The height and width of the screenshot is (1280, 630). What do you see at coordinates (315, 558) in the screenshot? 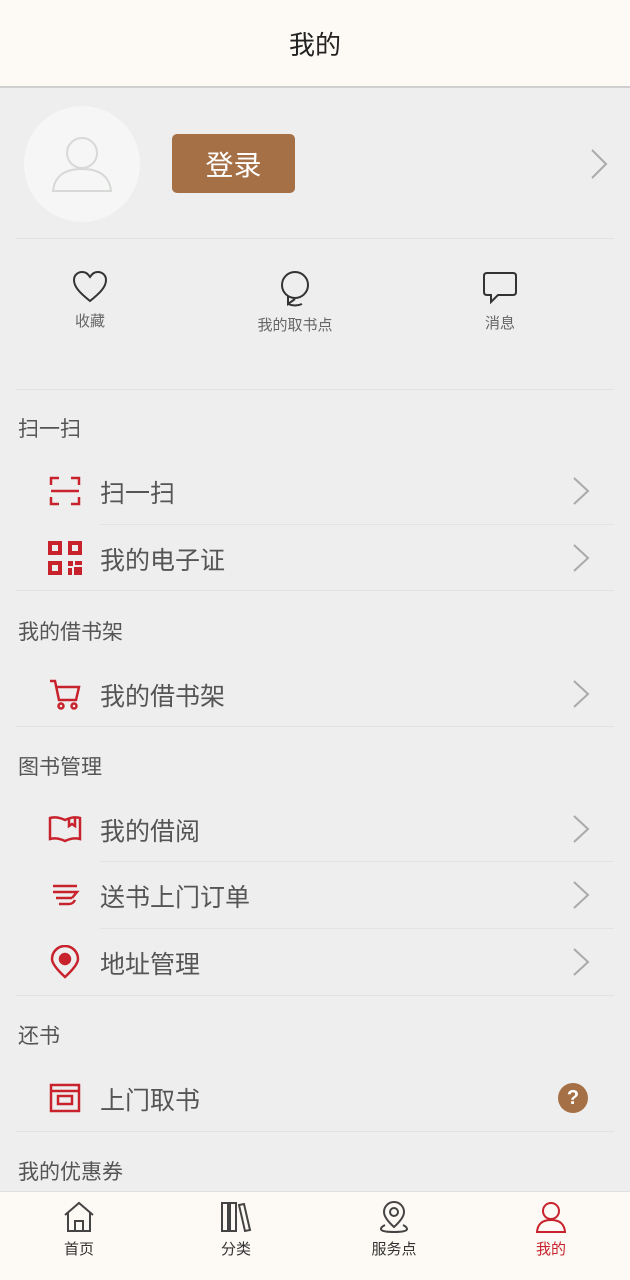
I see `row-e-card: 我的电子证` at bounding box center [315, 558].